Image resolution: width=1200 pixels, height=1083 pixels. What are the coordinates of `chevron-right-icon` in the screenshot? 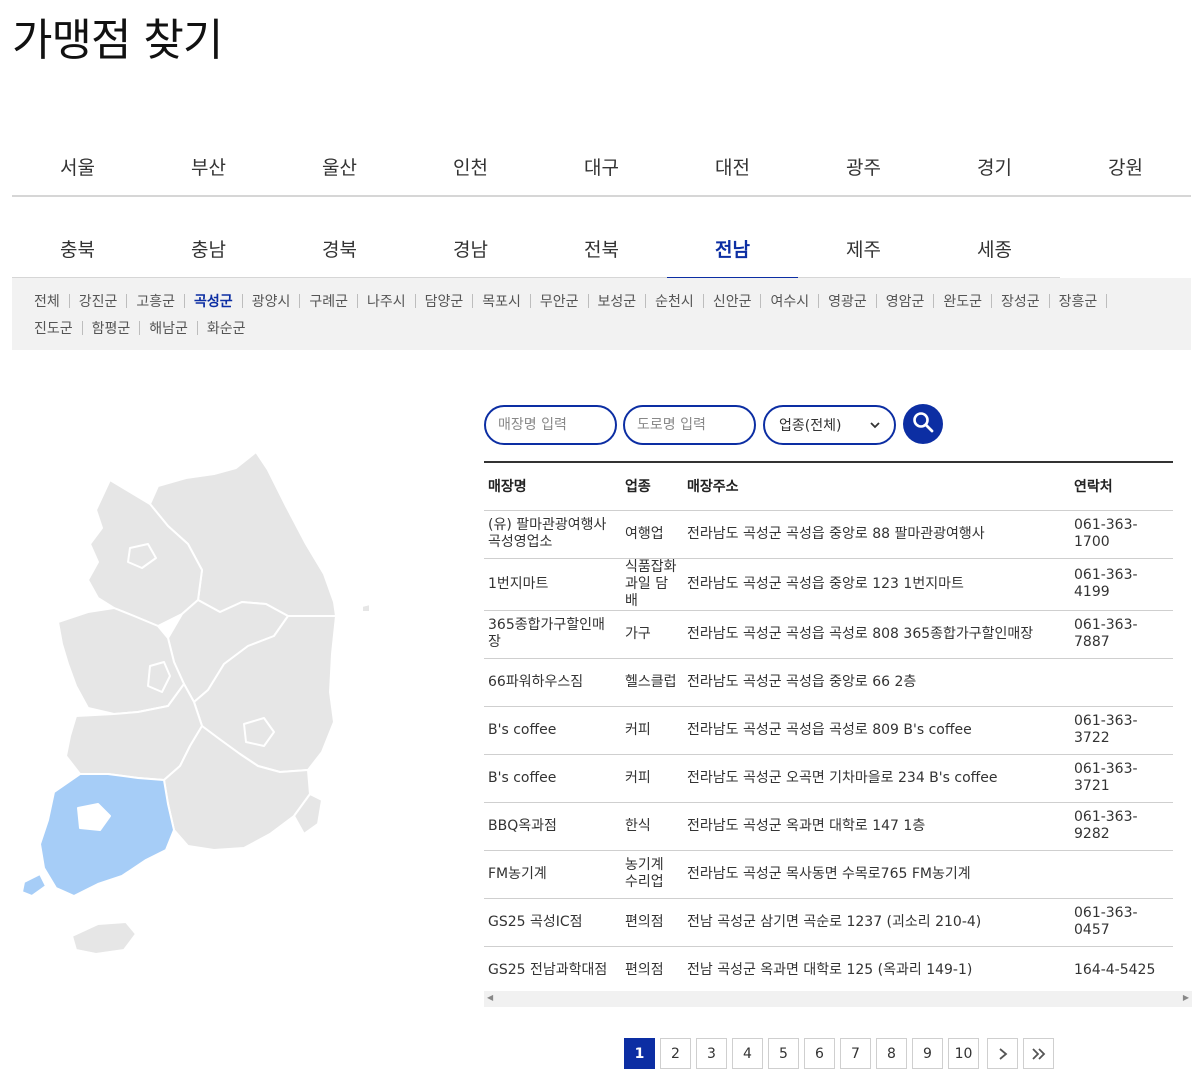 It's located at (1002, 1053).